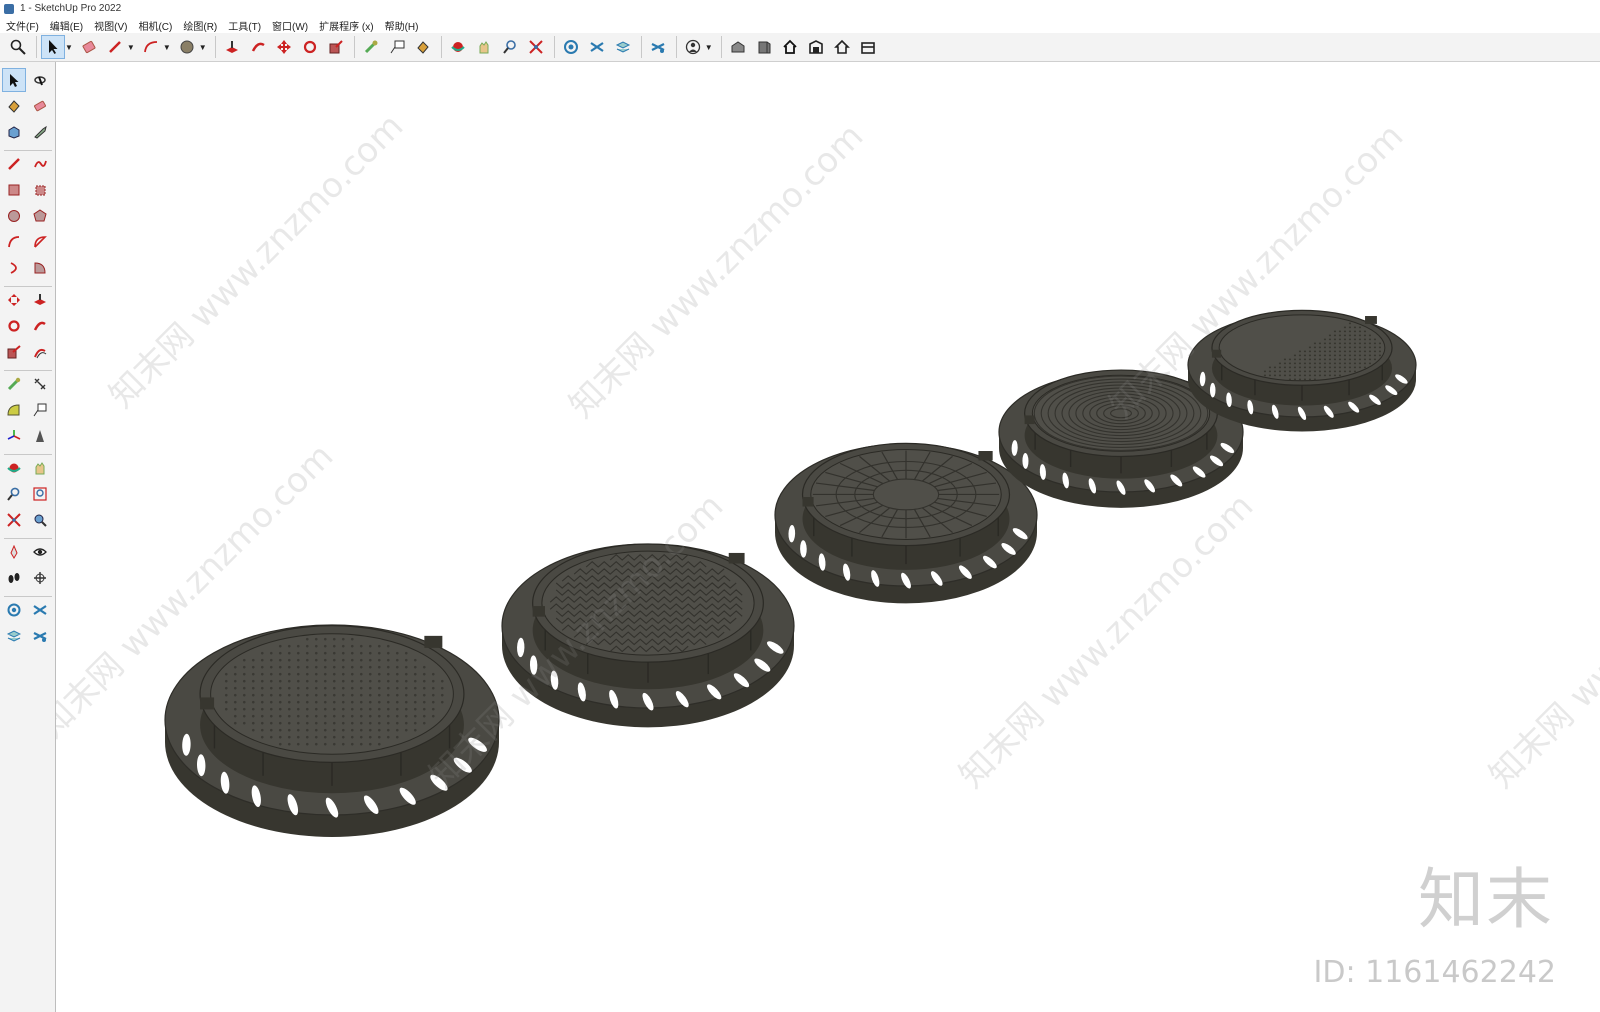  Describe the element at coordinates (764, 47) in the screenshot. I see `front-view-icon` at that location.